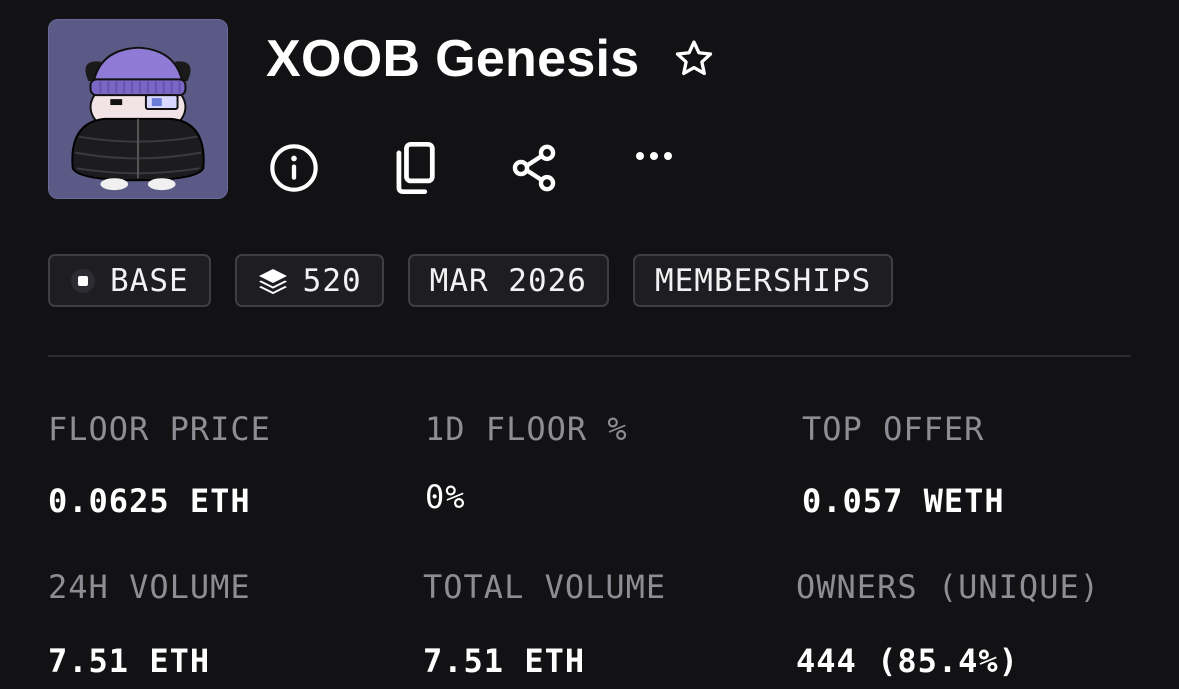  I want to click on stat-total-volume-value: 7.51 ETH, so click(504, 661).